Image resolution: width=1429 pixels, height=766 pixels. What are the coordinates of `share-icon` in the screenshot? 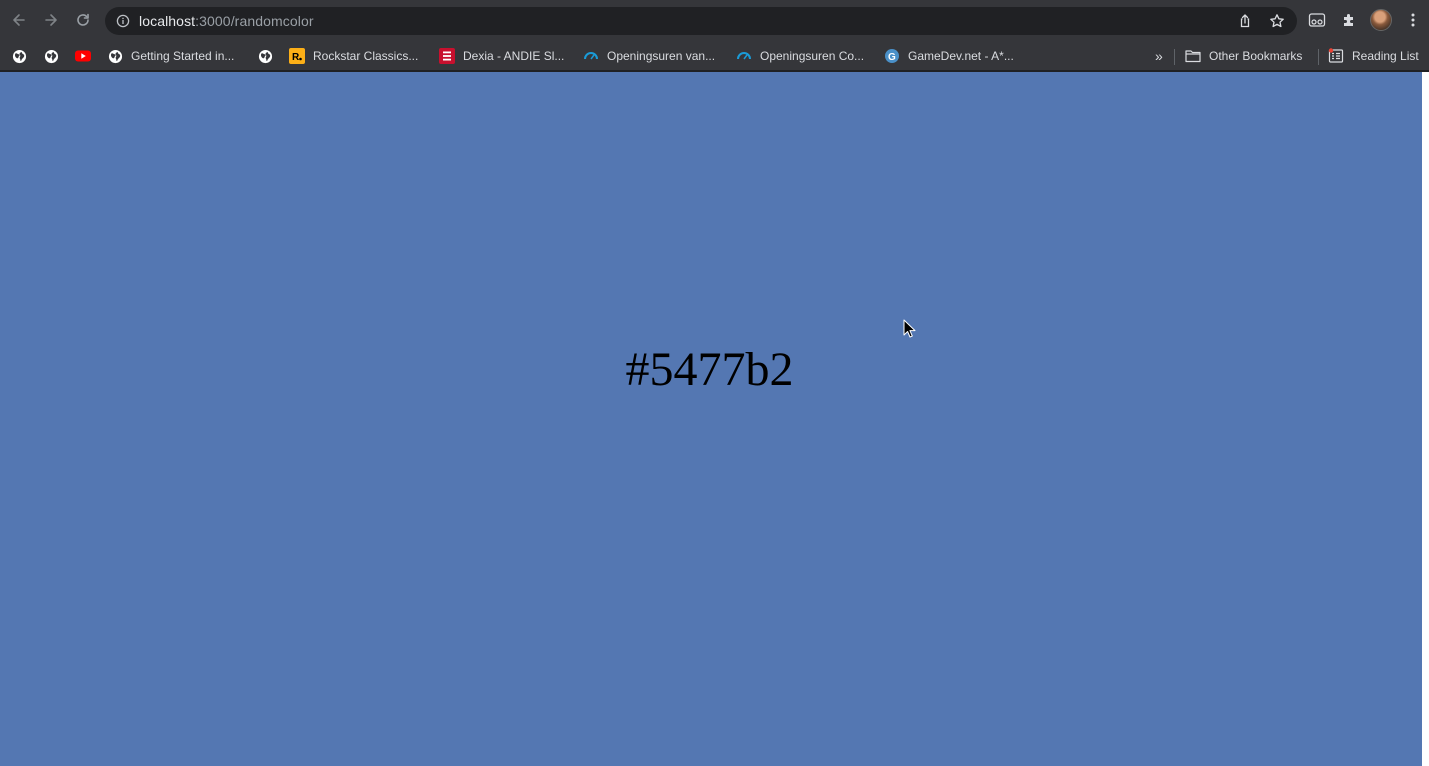 It's located at (1245, 21).